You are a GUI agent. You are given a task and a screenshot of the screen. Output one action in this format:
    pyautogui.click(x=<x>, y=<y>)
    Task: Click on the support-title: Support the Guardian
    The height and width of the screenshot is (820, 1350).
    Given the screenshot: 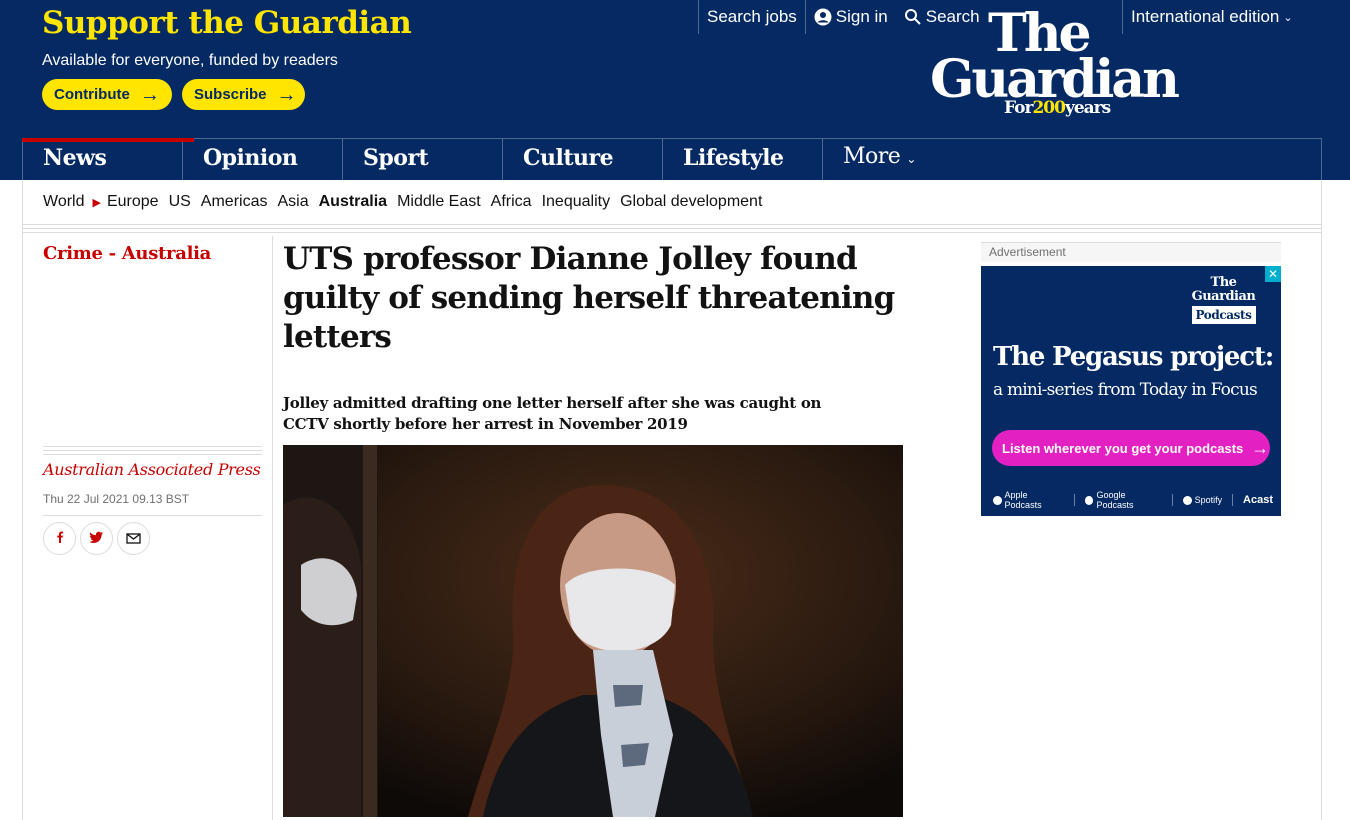 What is the action you would take?
    pyautogui.click(x=227, y=23)
    